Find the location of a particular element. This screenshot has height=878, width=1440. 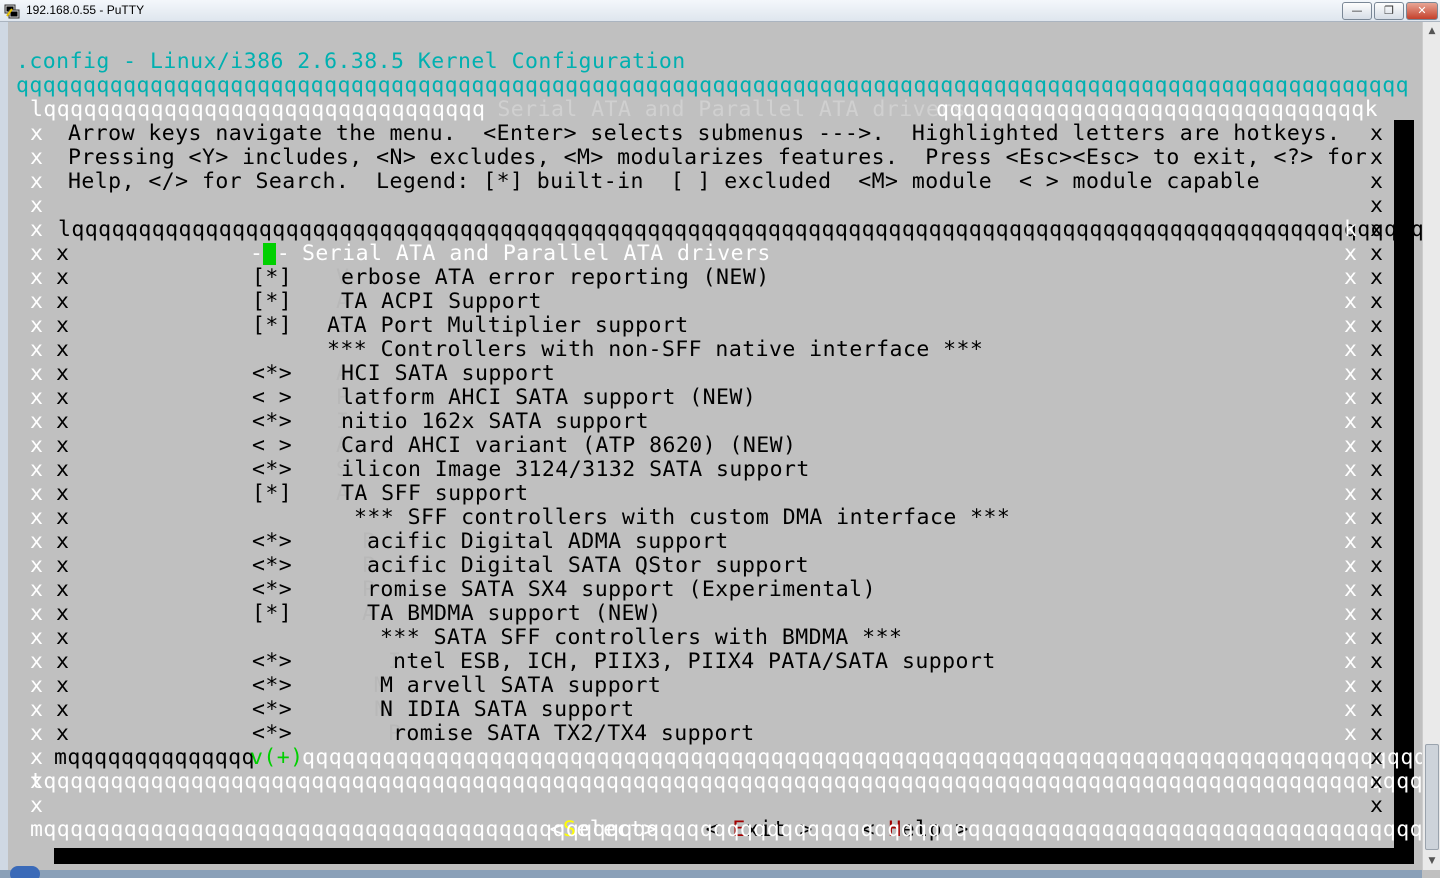

close-button: ✕ is located at coordinates (1422, 11).